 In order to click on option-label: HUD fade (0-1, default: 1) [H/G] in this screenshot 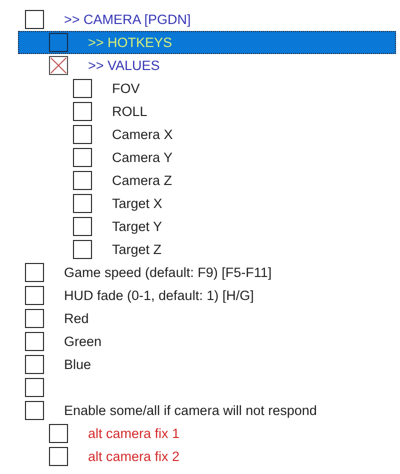, I will do `click(159, 295)`.